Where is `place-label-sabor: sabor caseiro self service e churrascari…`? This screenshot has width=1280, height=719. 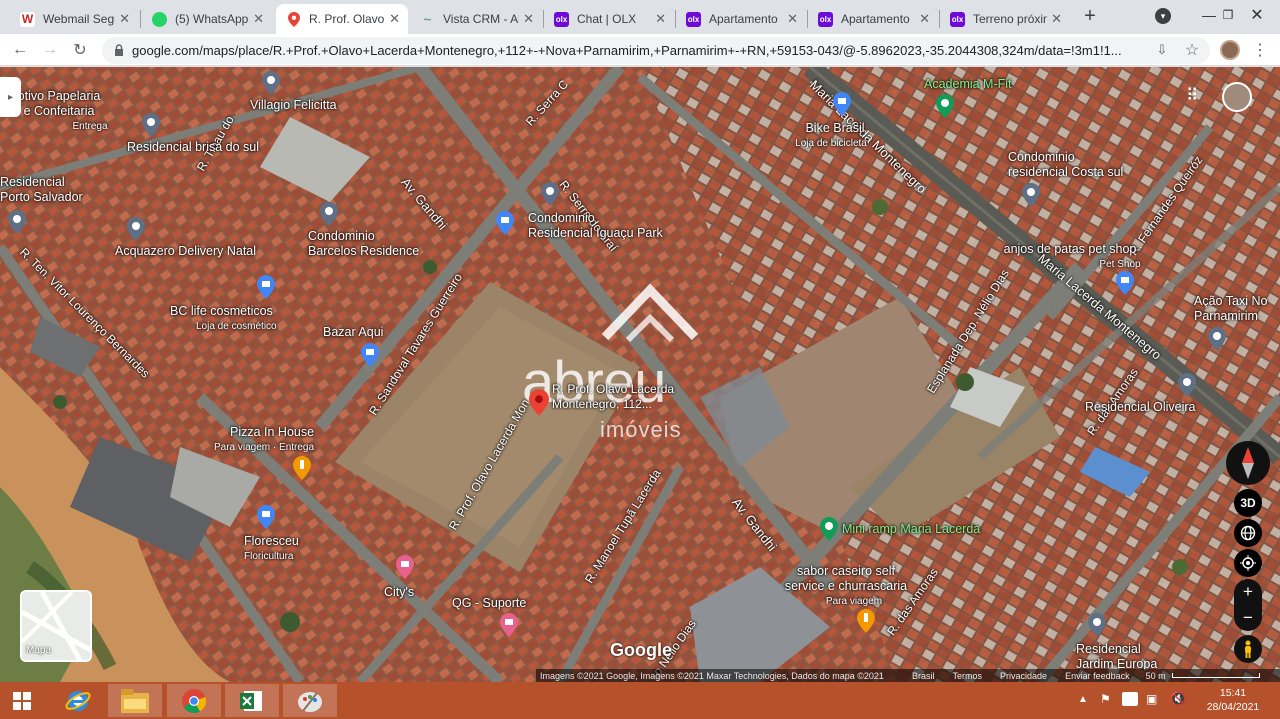 place-label-sabor: sabor caseiro self service e churrascari… is located at coordinates (846, 586).